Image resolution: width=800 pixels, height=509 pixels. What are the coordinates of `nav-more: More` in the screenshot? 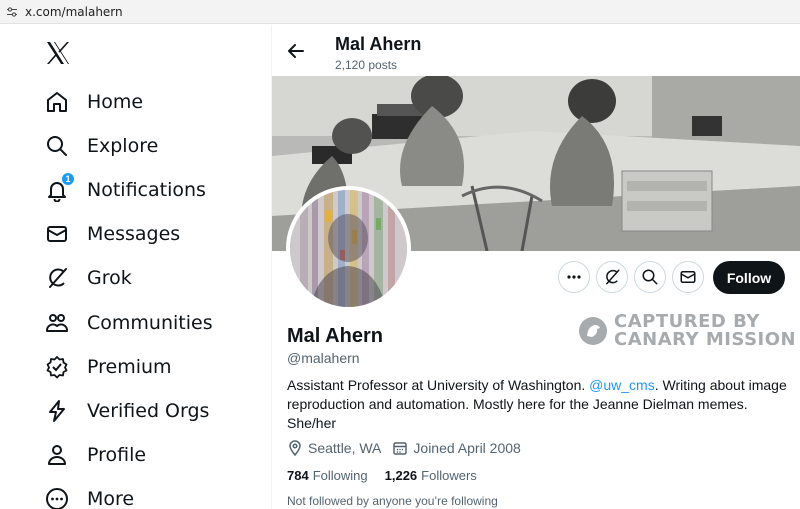 It's located at (89, 496).